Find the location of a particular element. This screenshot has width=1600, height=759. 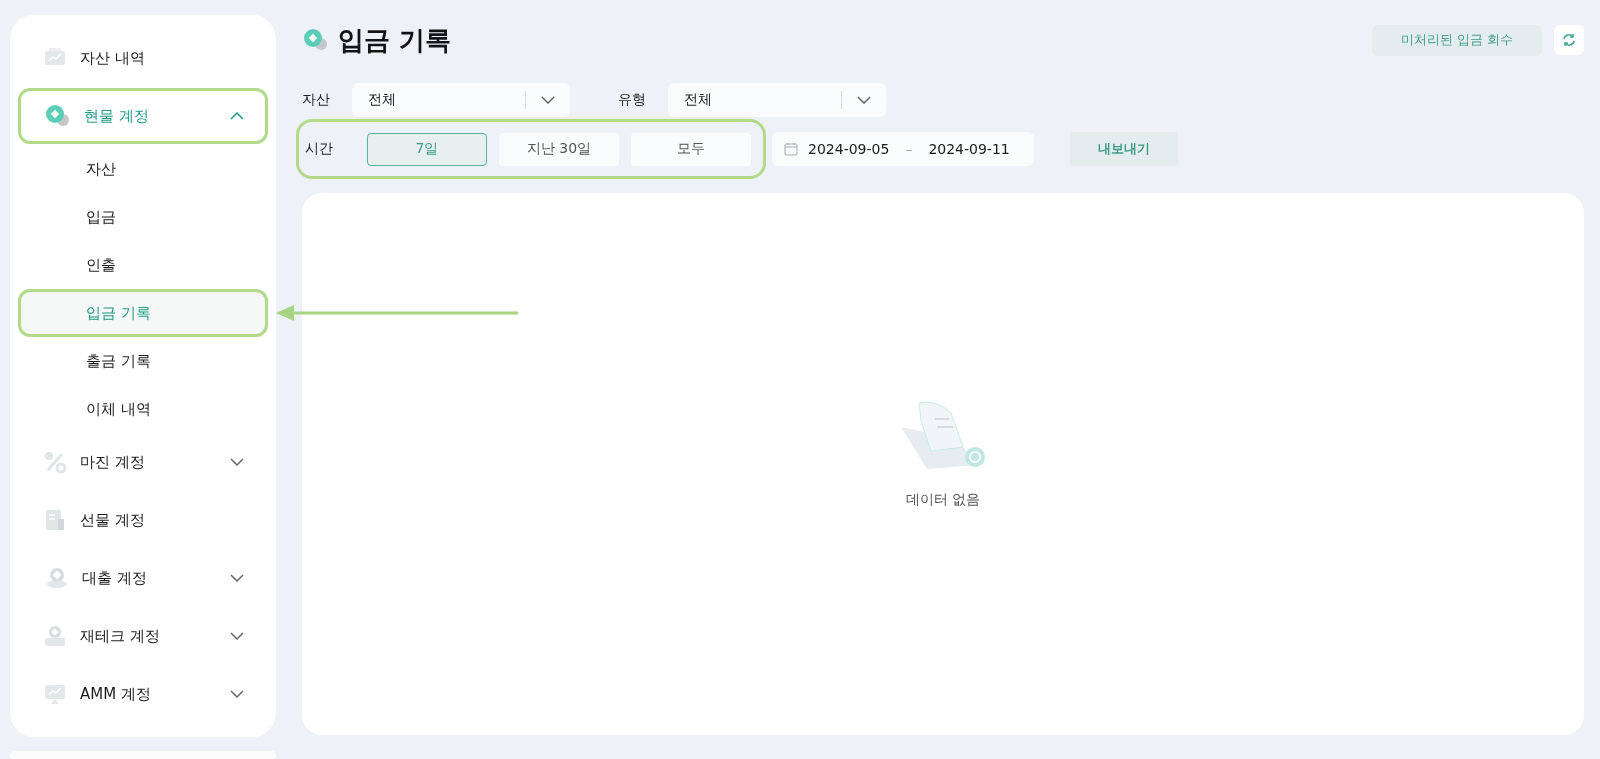

filter-label: 자산 is located at coordinates (316, 100).